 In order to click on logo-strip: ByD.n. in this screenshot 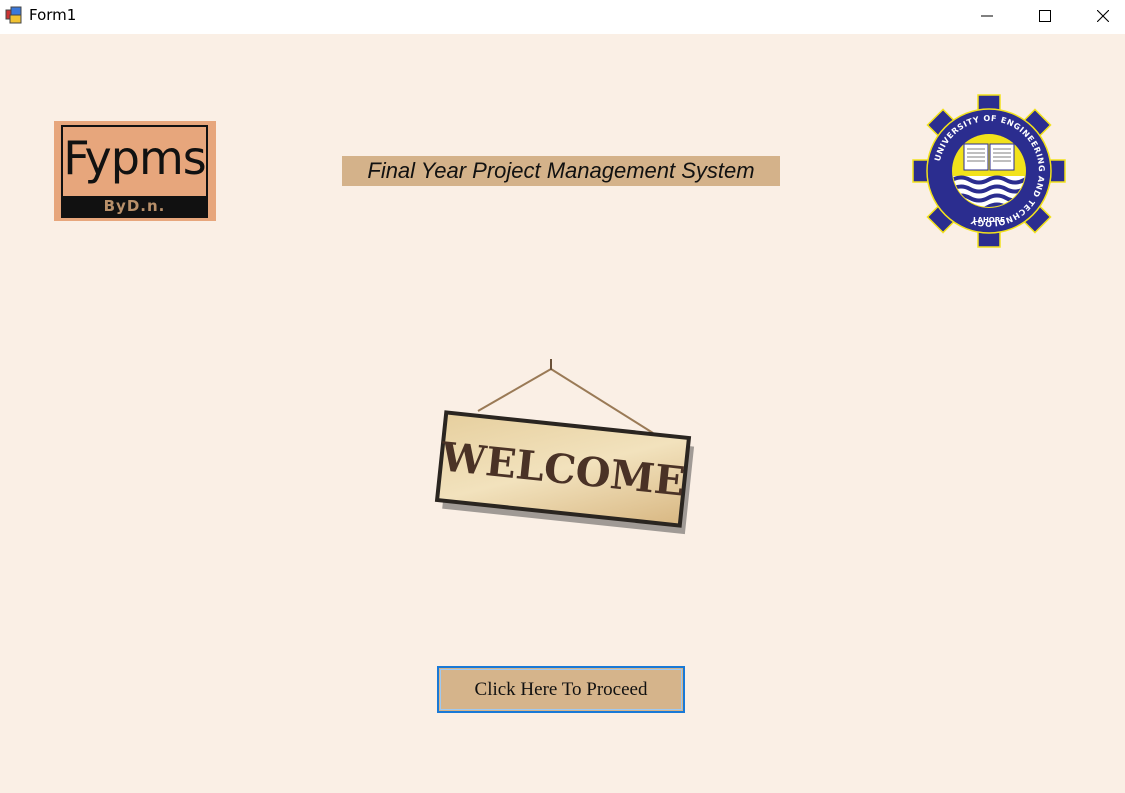, I will do `click(134, 206)`.